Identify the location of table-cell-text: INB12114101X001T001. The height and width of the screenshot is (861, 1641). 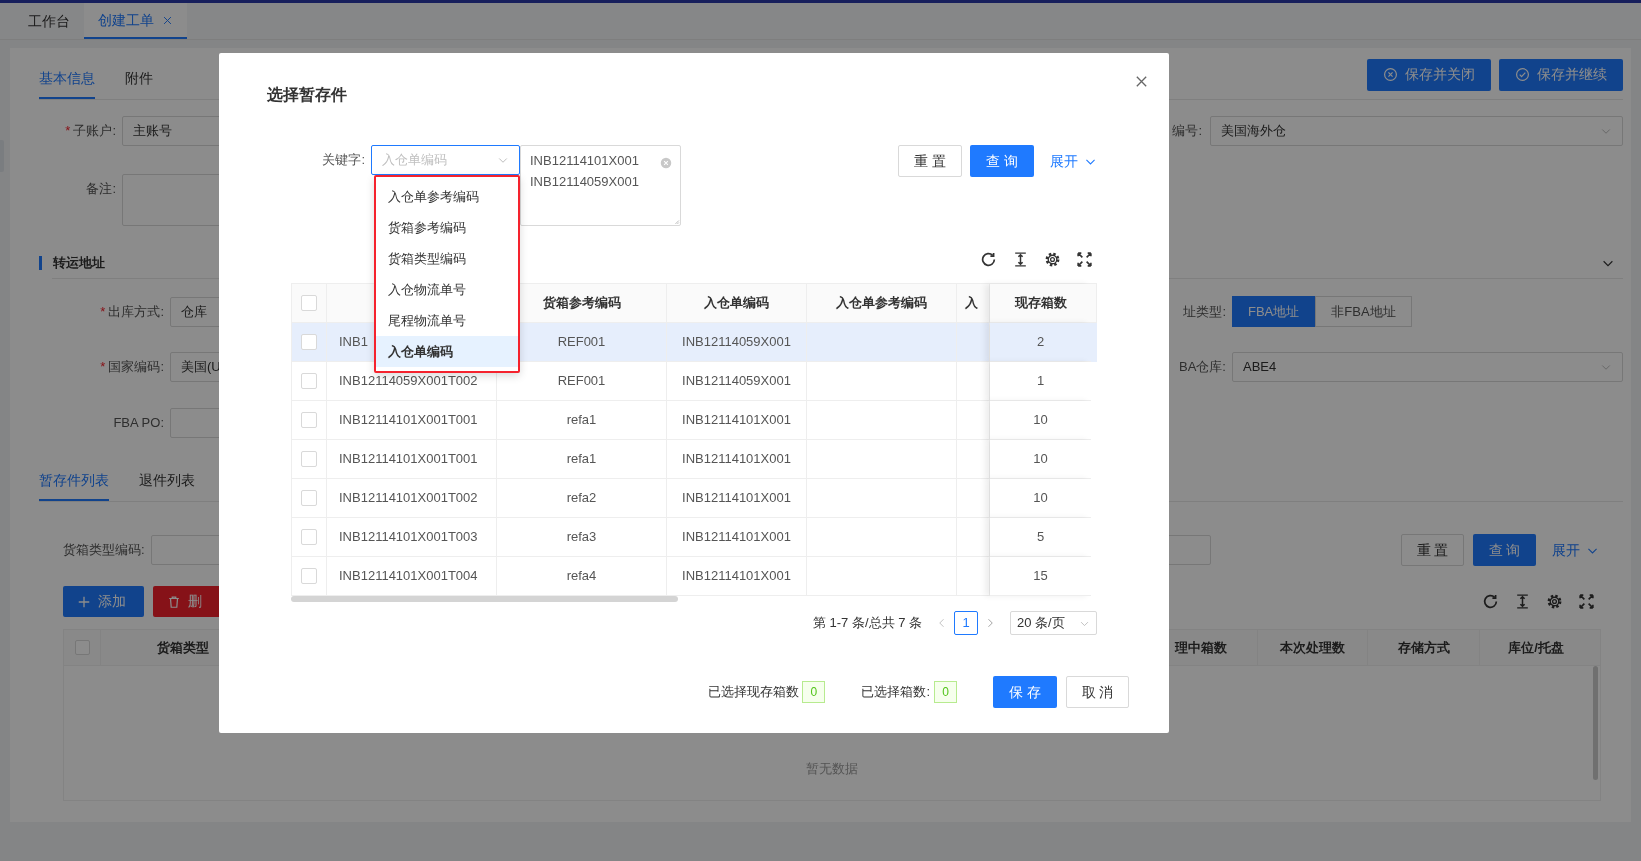
(408, 420).